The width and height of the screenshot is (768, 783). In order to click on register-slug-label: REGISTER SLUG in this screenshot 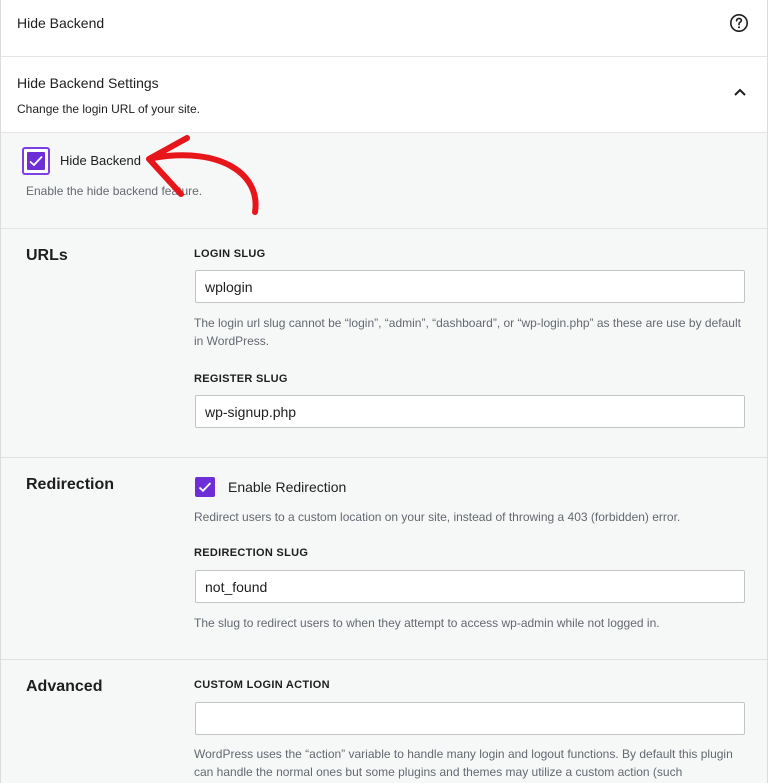, I will do `click(241, 379)`.